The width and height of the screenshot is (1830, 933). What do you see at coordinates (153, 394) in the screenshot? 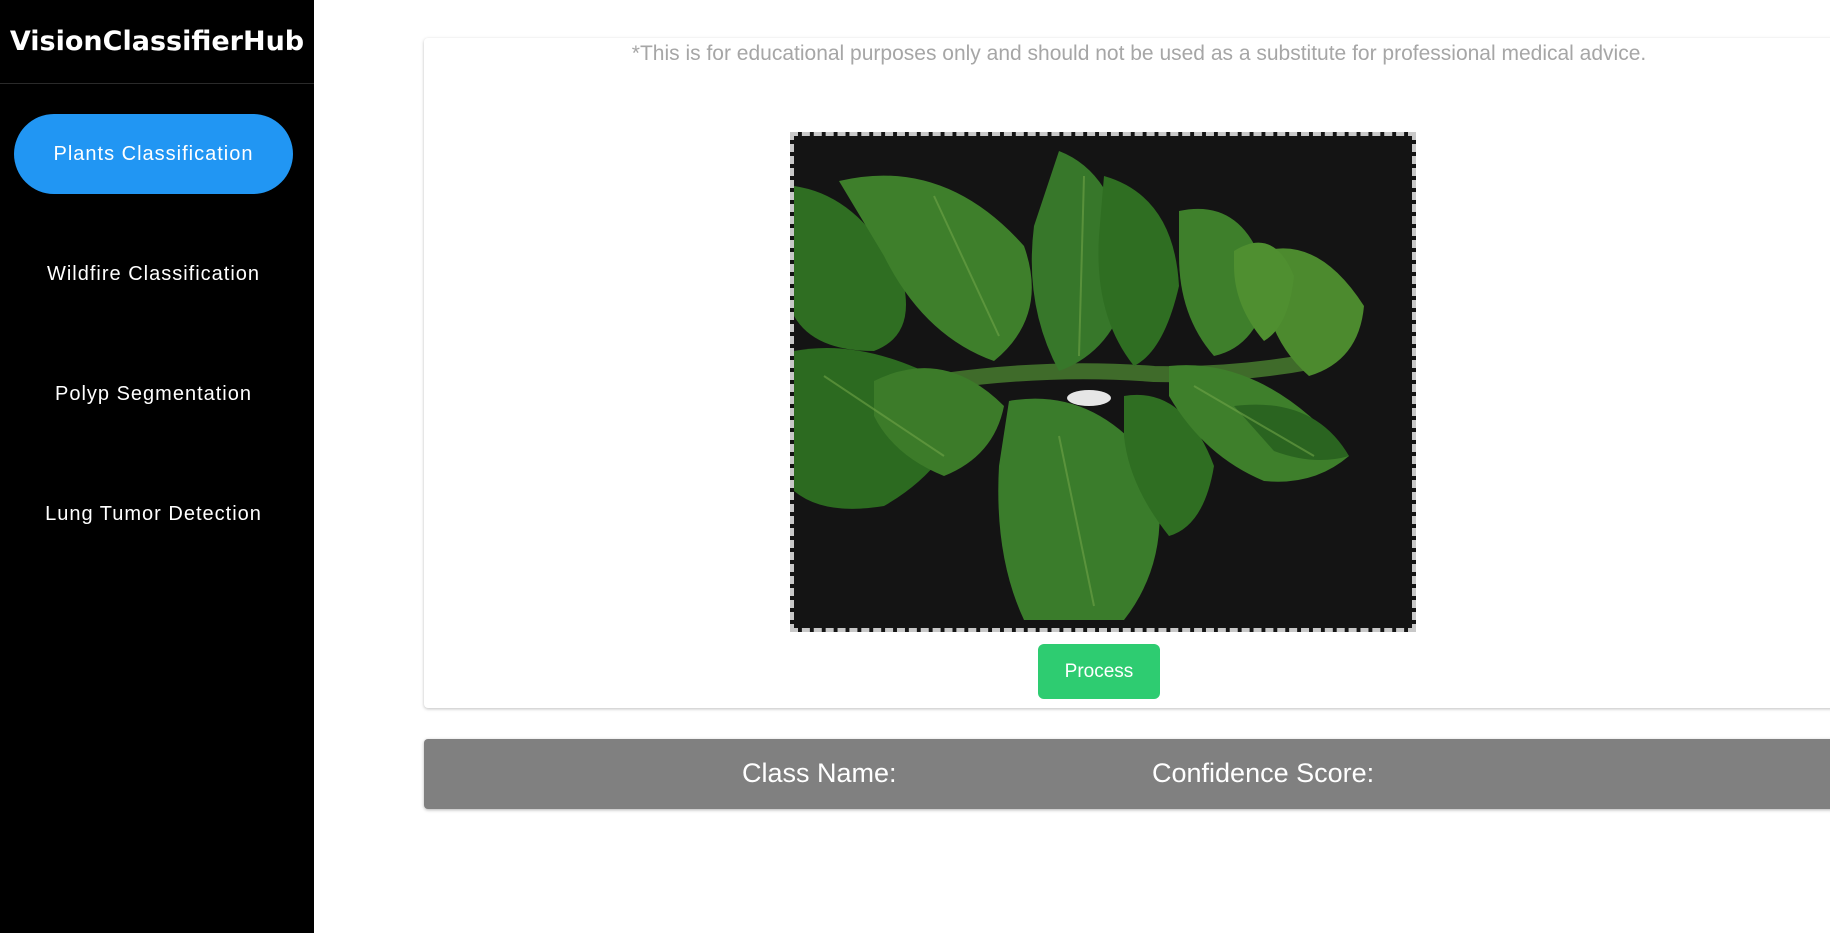
I see `sidebar-item-polyp-segmentation: Polyp Segmentation` at bounding box center [153, 394].